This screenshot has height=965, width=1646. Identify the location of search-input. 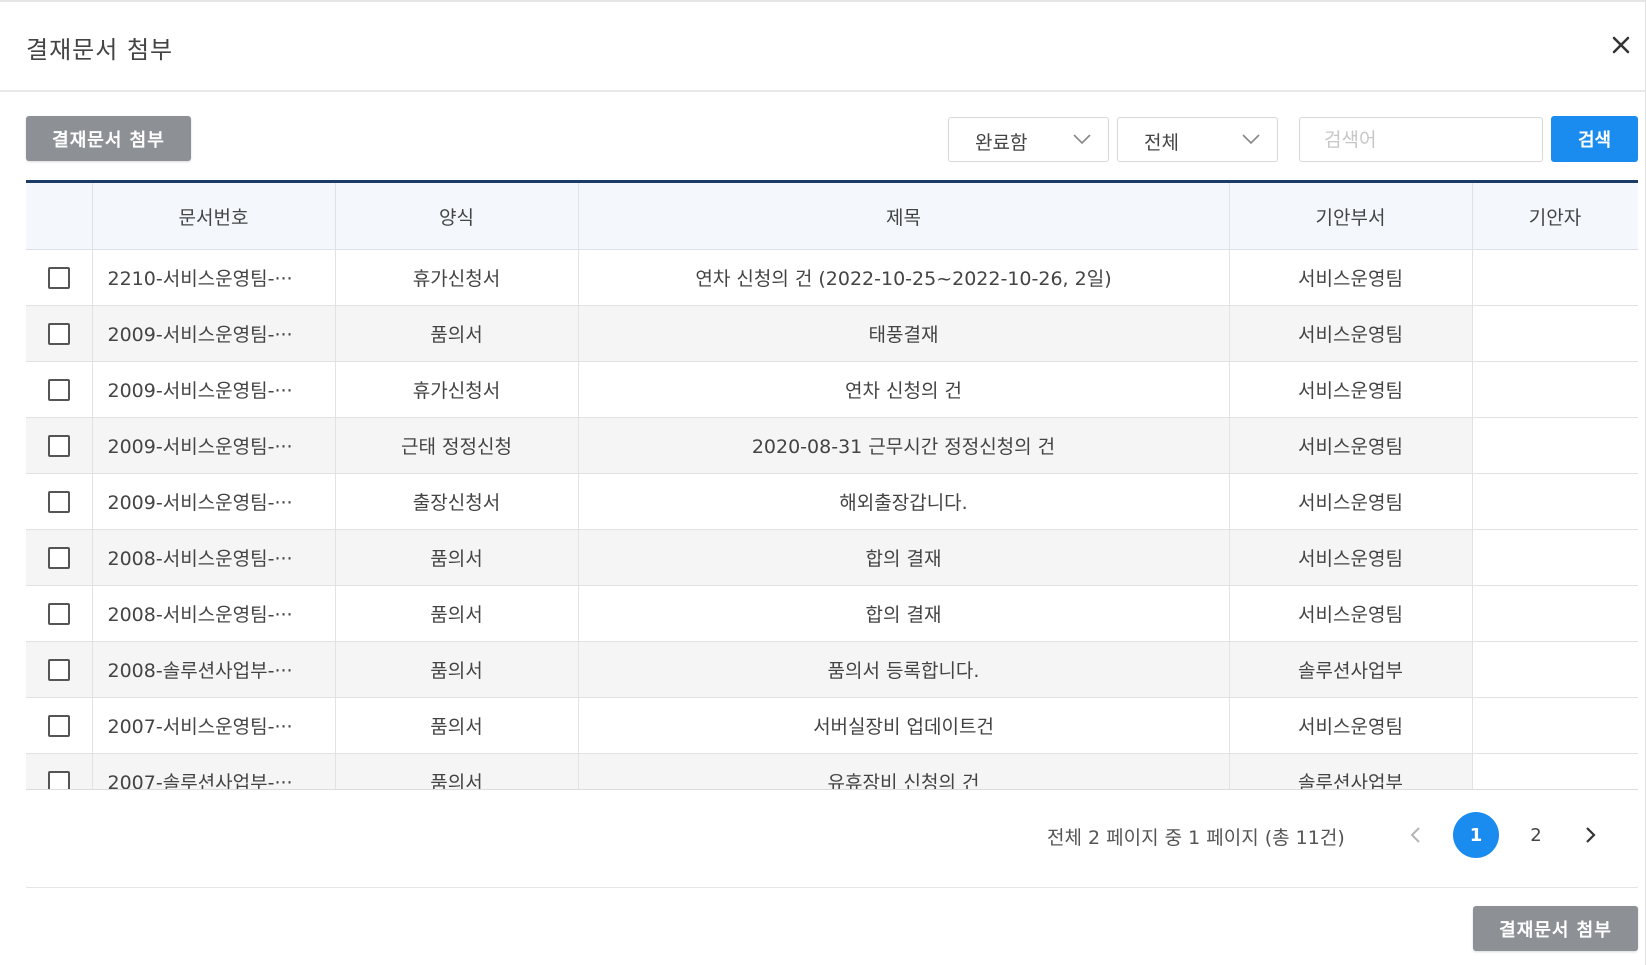
(1421, 139).